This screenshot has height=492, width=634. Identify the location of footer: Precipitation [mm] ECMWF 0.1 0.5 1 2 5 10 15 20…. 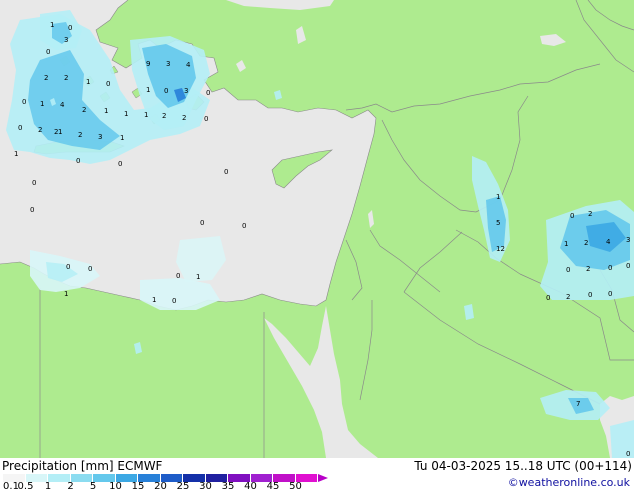
(317, 475).